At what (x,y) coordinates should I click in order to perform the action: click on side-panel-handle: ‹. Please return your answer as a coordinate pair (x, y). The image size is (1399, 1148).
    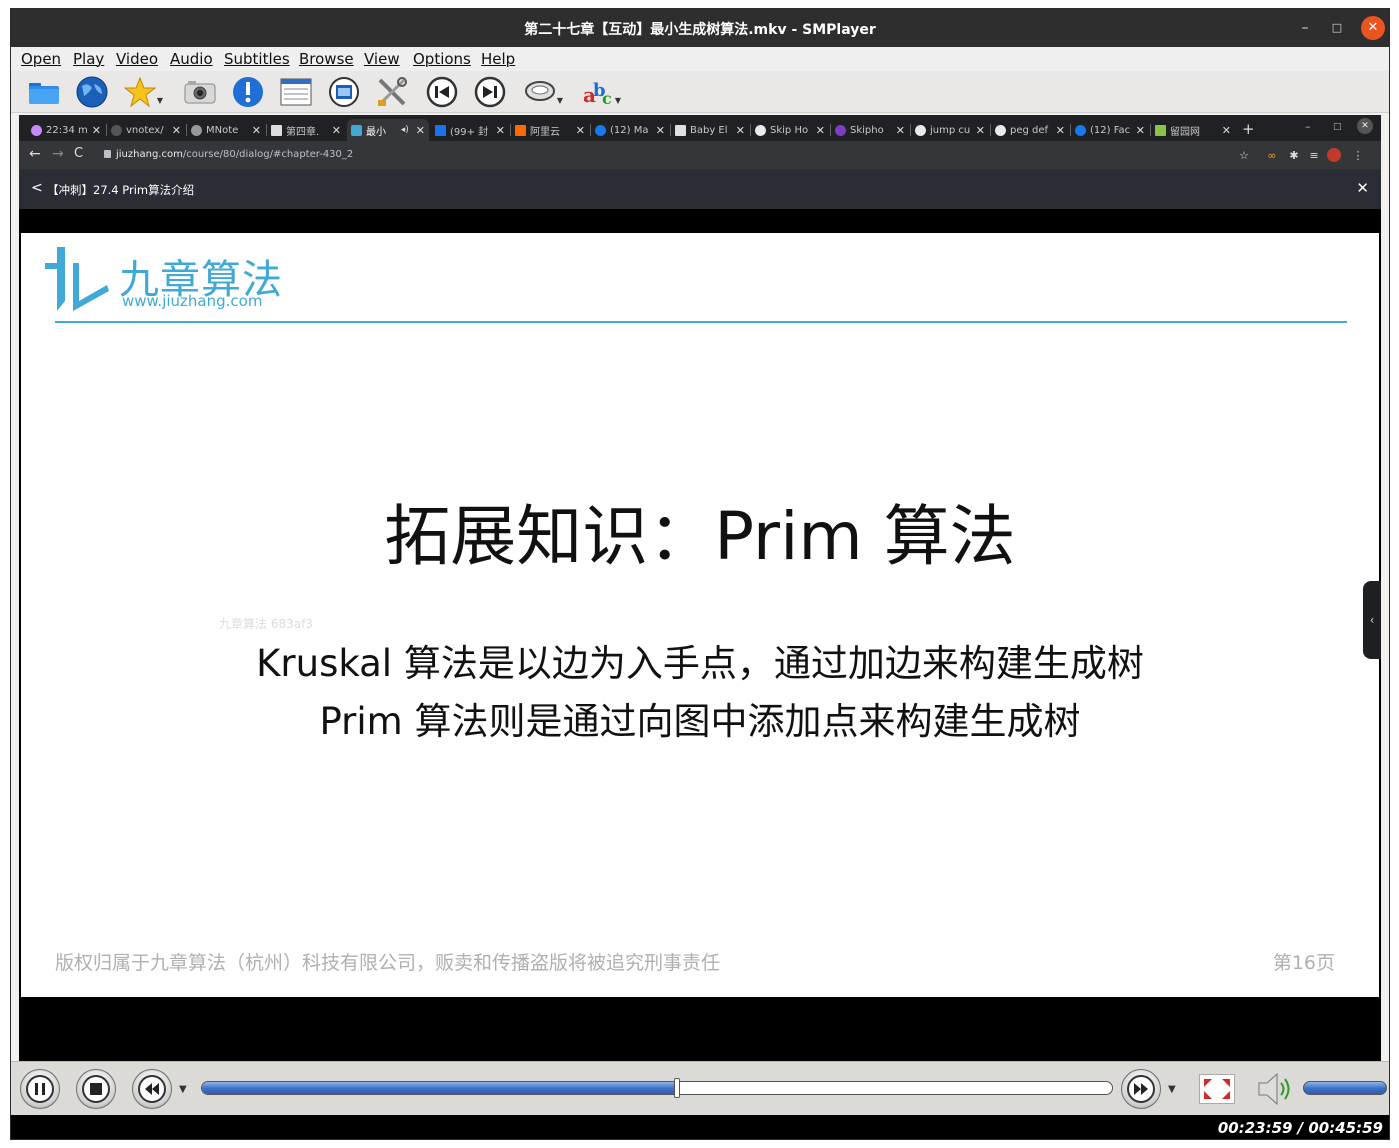
    Looking at the image, I should click on (1372, 620).